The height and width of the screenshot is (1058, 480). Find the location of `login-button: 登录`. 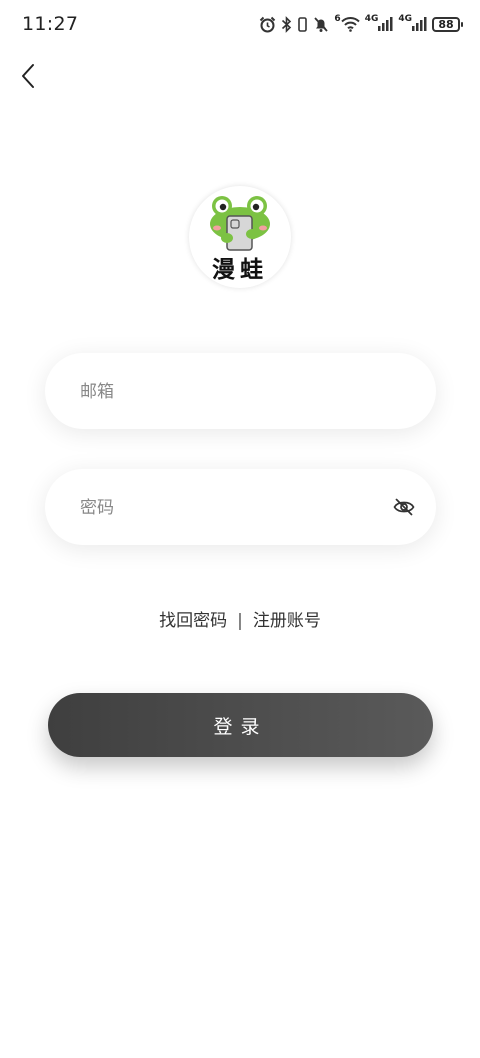

login-button: 登录 is located at coordinates (240, 725).